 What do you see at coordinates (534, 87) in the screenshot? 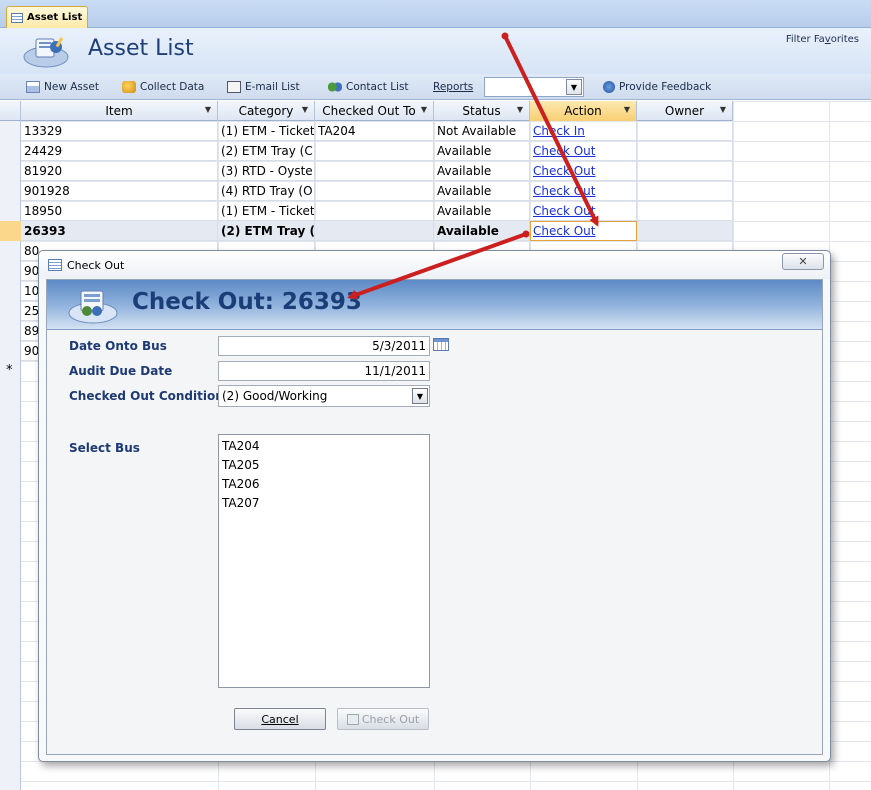
I see `reports-dropdown: ▼` at bounding box center [534, 87].